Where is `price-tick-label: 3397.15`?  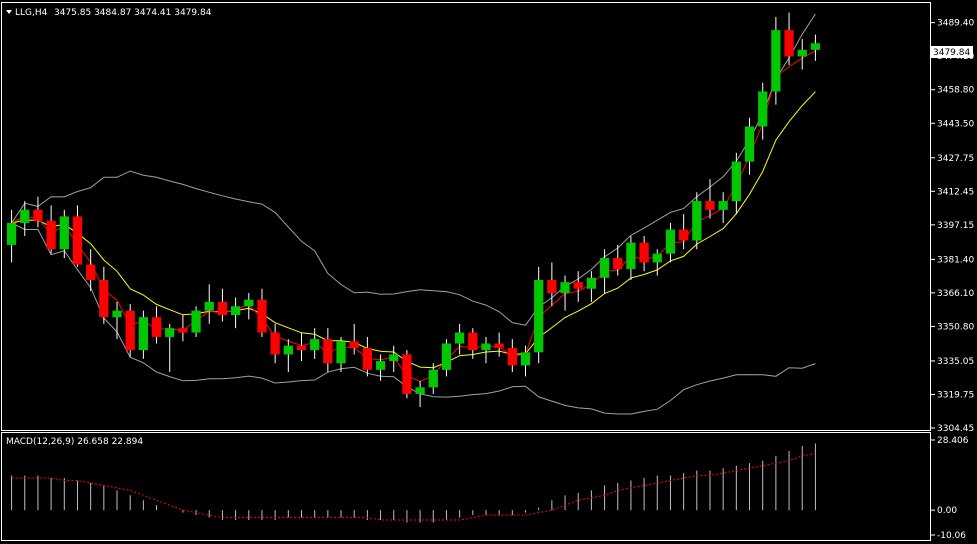 price-tick-label: 3397.15 is located at coordinates (955, 226).